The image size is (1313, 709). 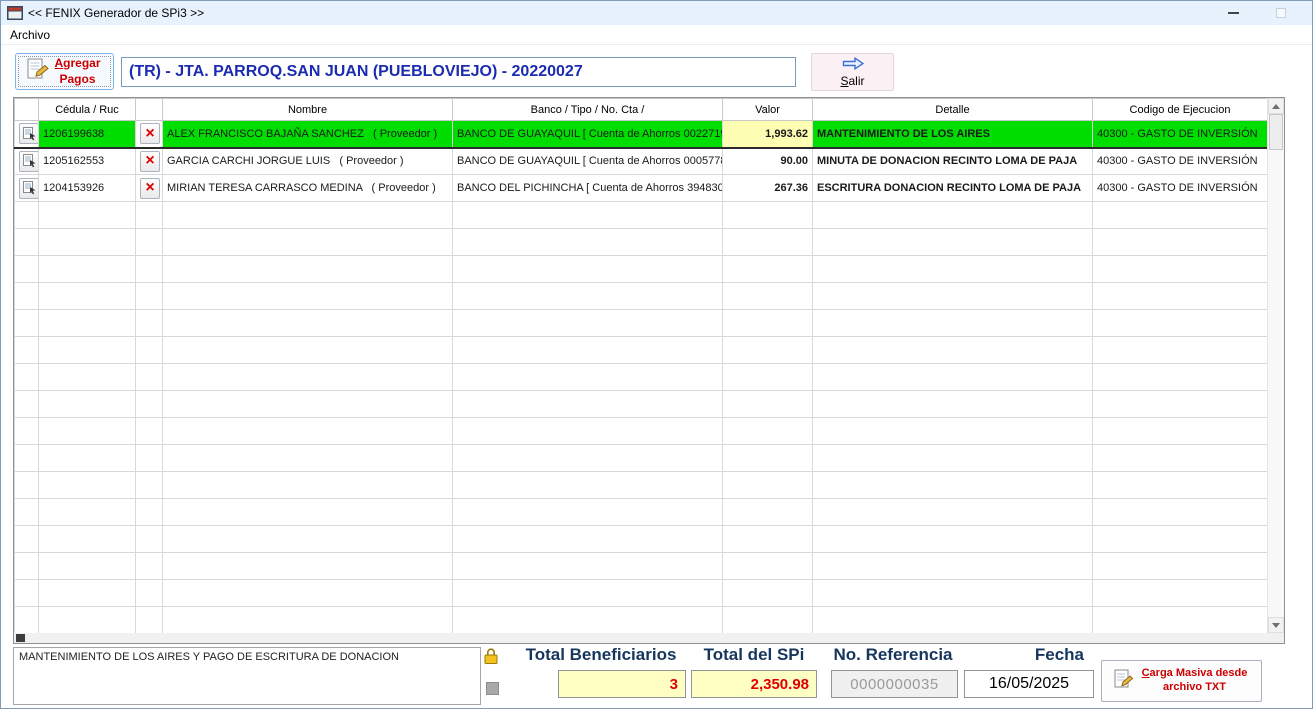 I want to click on horizontal-scroll-thumb, so click(x=20, y=638).